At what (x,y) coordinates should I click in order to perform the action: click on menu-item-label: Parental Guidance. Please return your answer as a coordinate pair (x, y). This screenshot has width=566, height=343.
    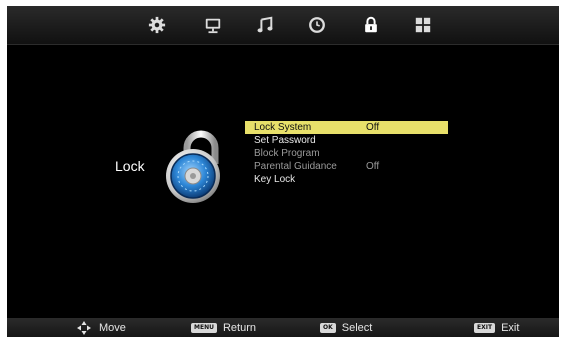
    Looking at the image, I should click on (295, 166).